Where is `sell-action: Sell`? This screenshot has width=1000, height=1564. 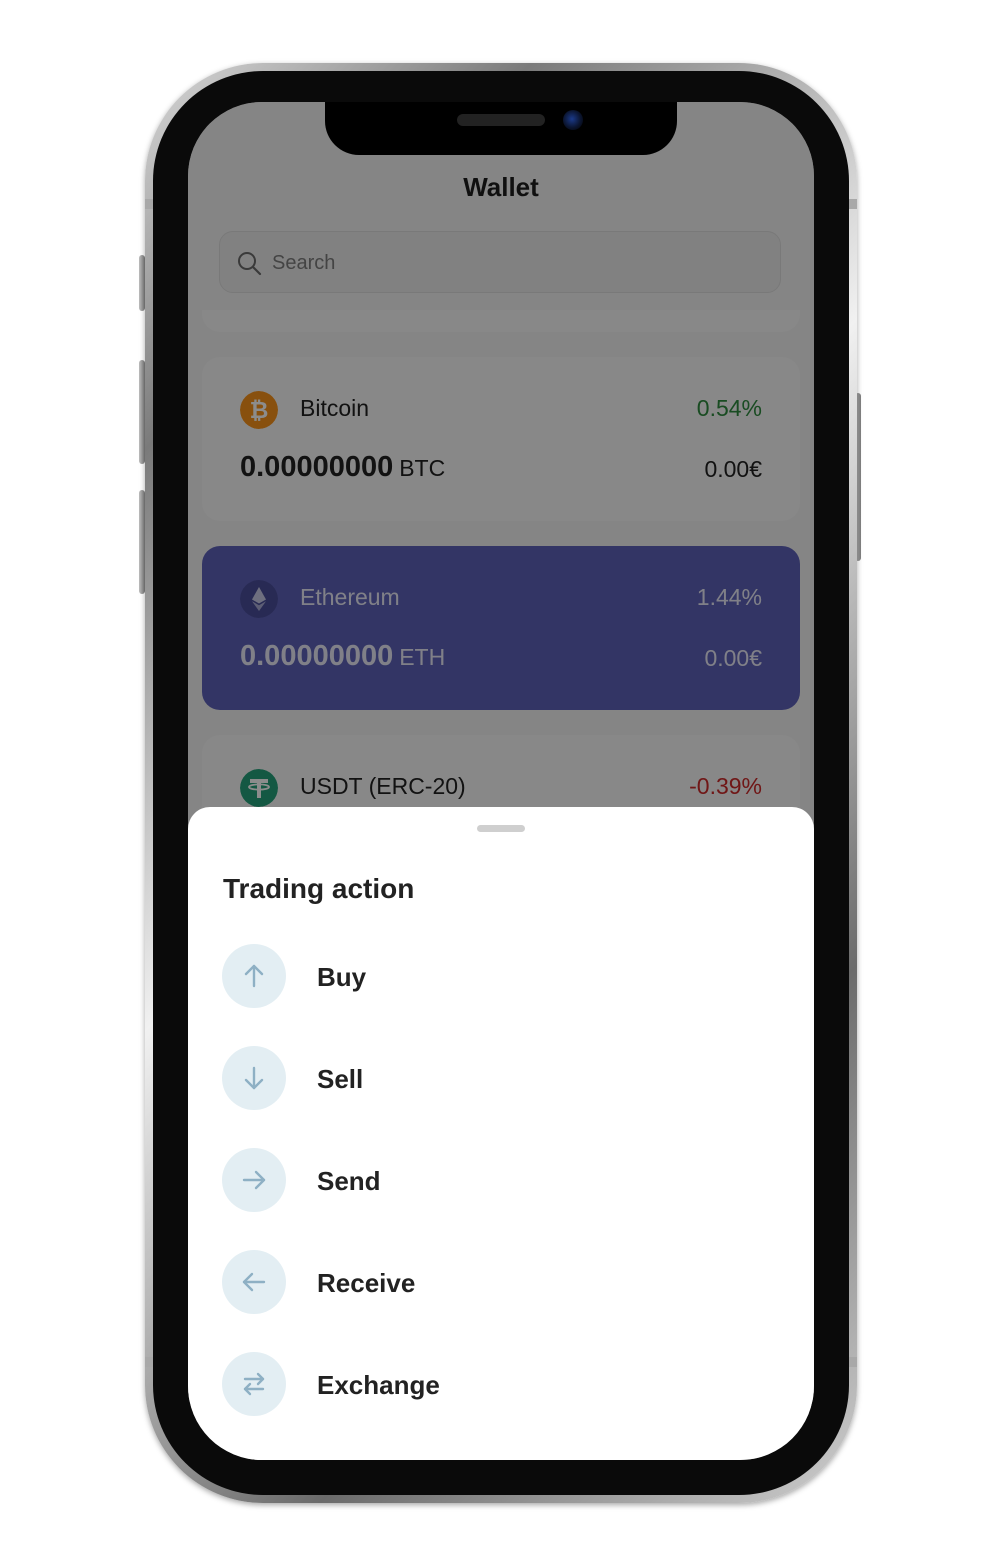 sell-action: Sell is located at coordinates (502, 1079).